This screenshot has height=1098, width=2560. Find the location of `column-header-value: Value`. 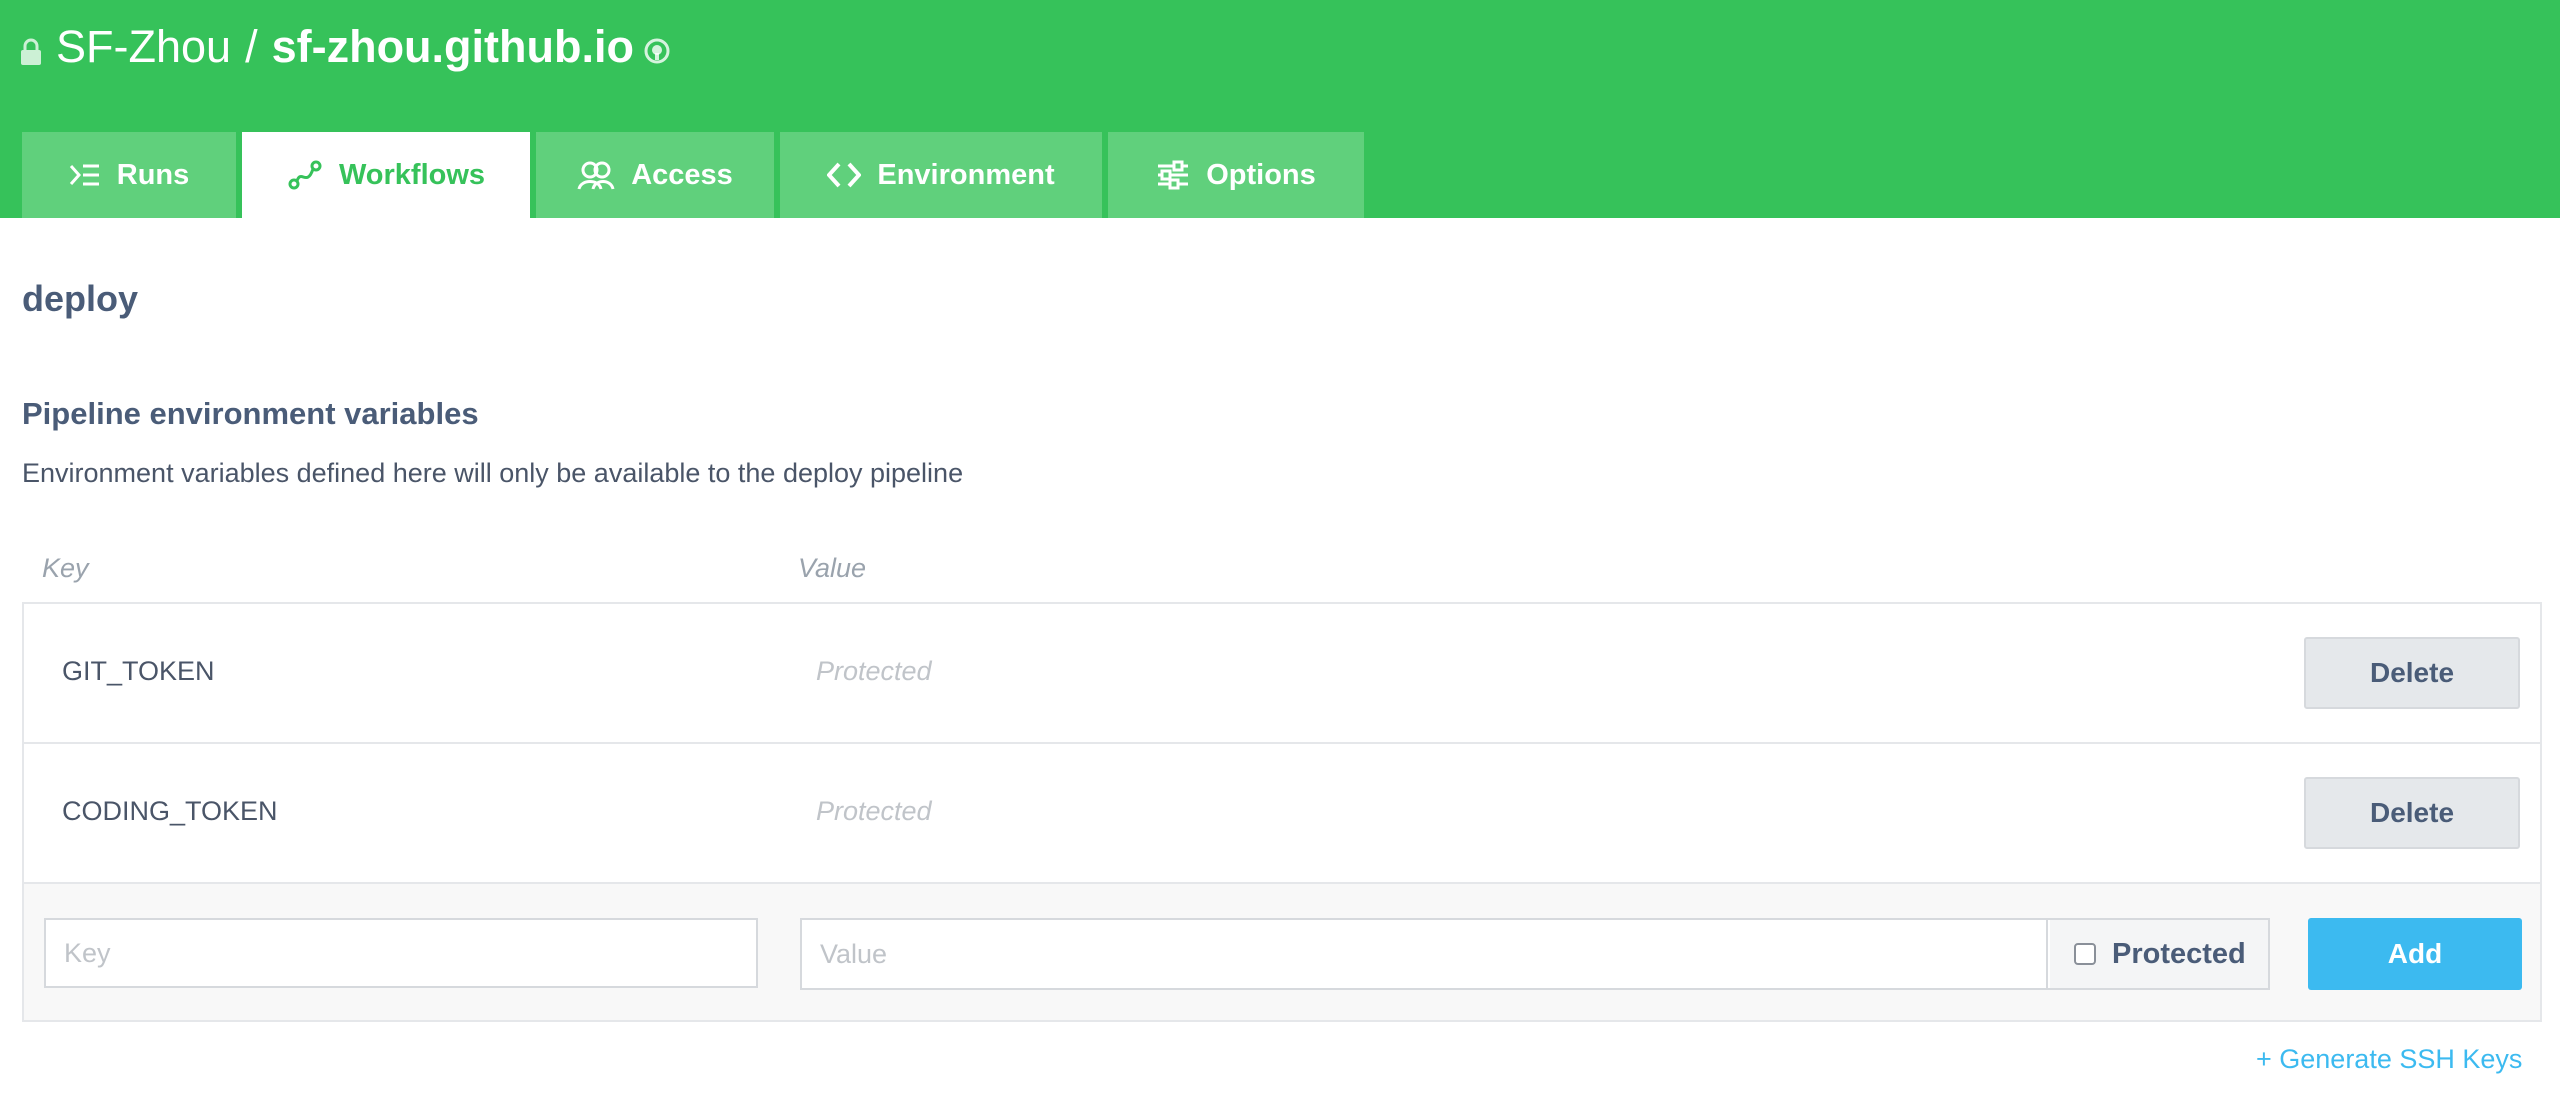

column-header-value: Value is located at coordinates (832, 568).